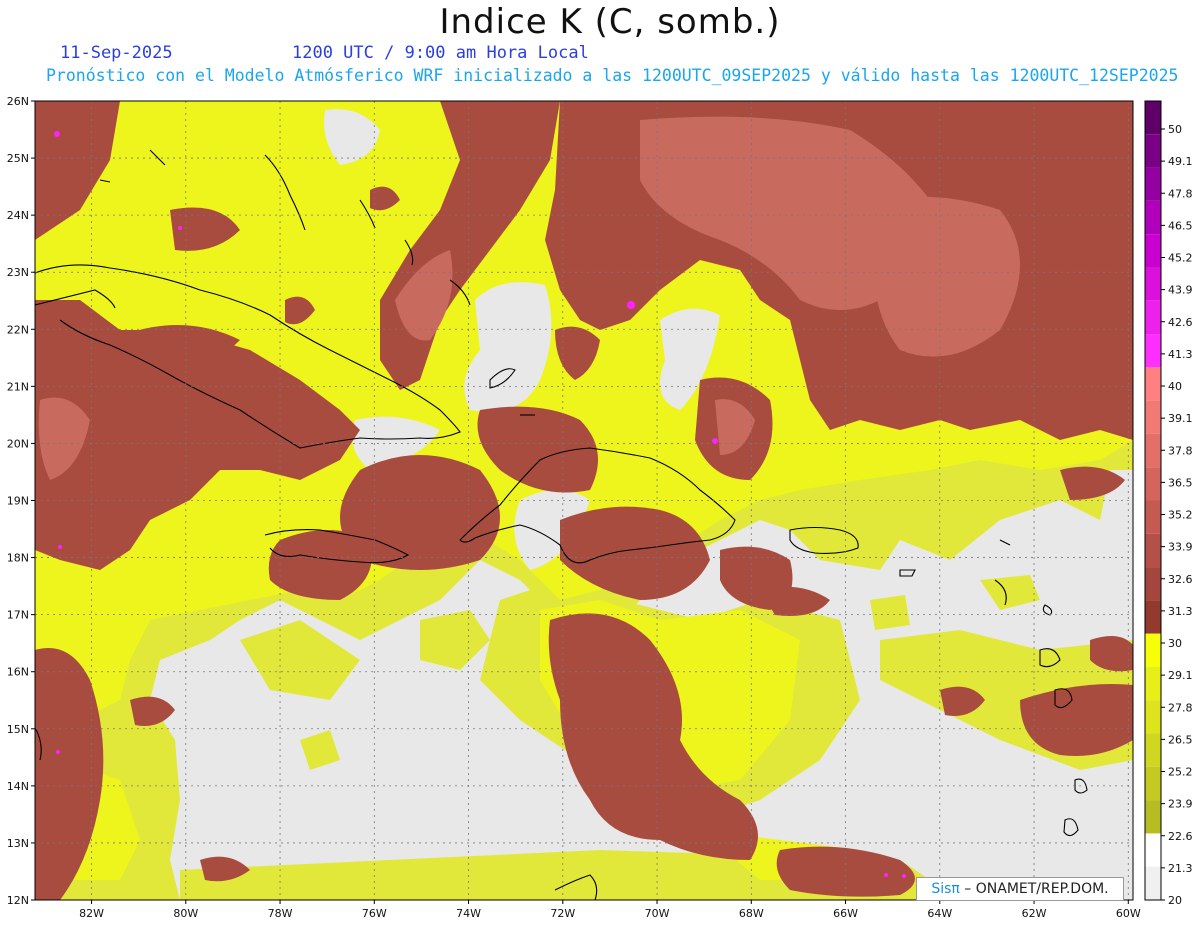 This screenshot has height=927, width=1200. What do you see at coordinates (1180, 225) in the screenshot?
I see `colorbar-label: 46.5` at bounding box center [1180, 225].